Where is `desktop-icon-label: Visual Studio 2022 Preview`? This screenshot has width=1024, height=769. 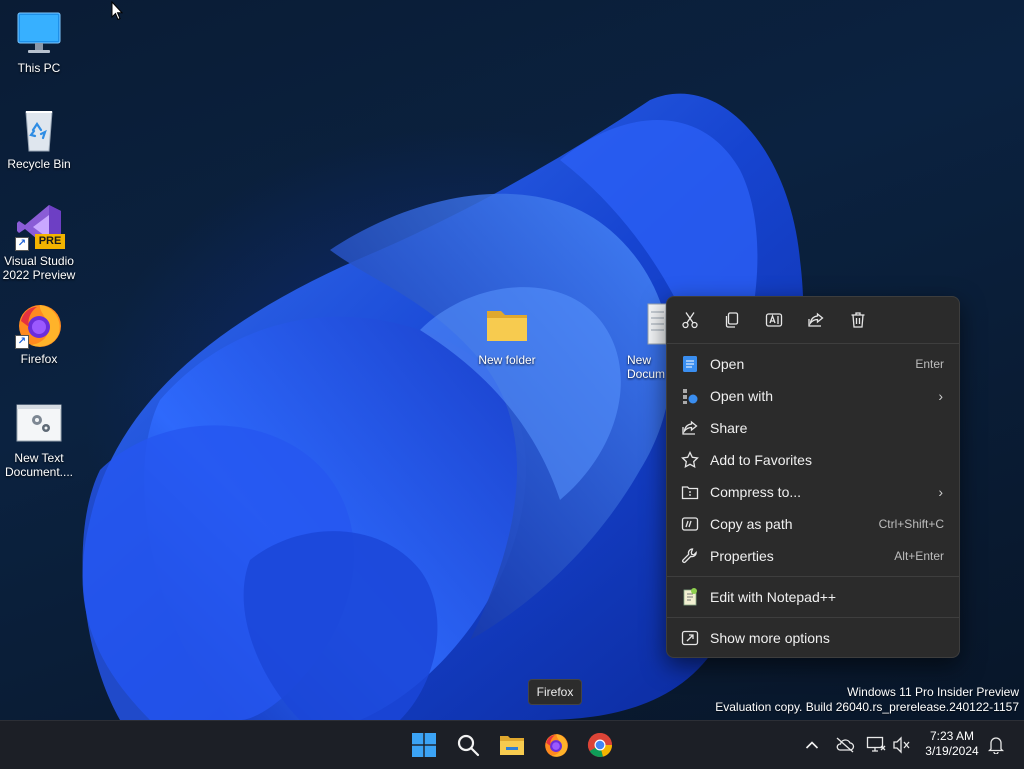
desktop-icon-label: Visual Studio 2022 Preview is located at coordinates (39, 268).